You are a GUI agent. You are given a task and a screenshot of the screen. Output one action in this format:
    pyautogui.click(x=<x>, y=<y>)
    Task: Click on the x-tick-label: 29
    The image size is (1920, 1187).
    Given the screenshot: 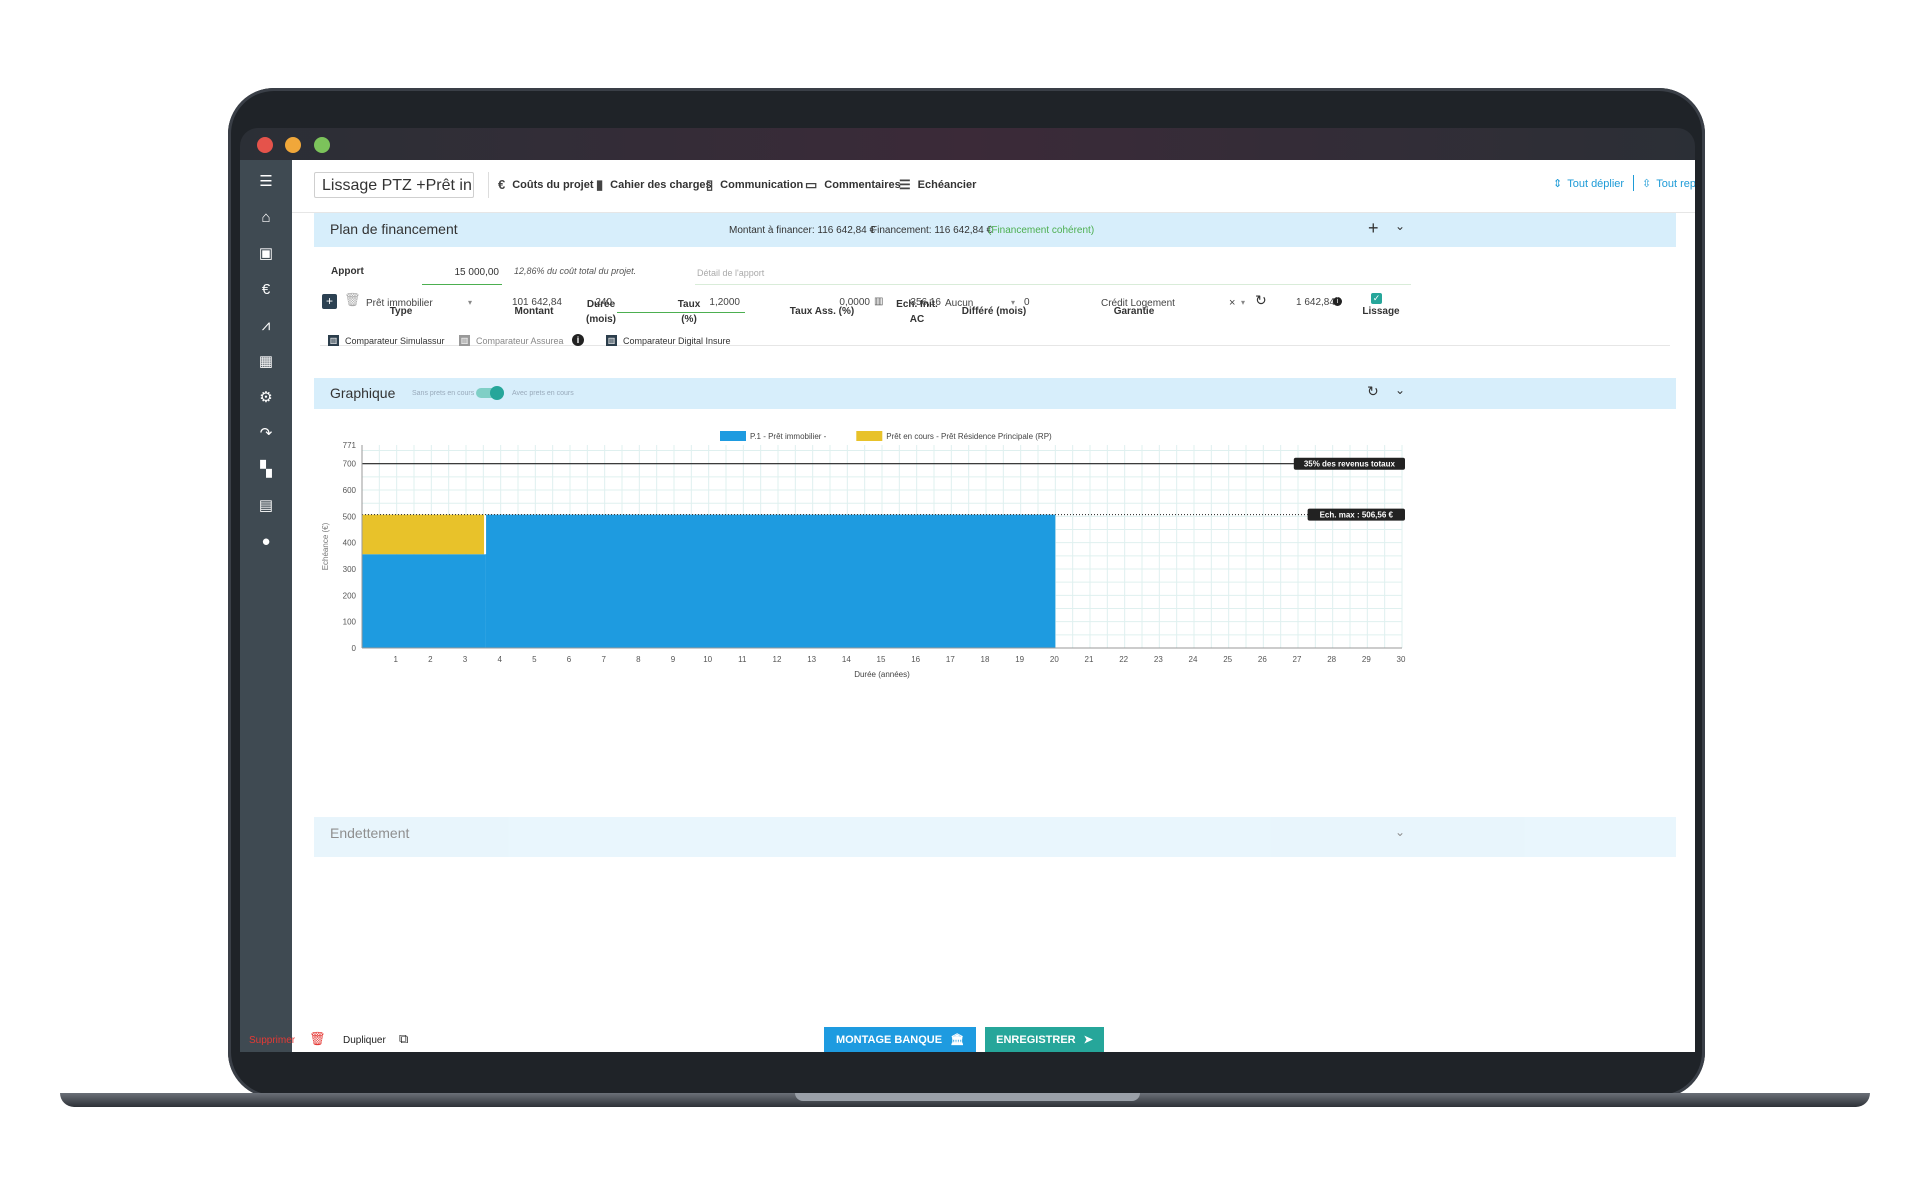 What is the action you would take?
    pyautogui.click(x=1366, y=659)
    